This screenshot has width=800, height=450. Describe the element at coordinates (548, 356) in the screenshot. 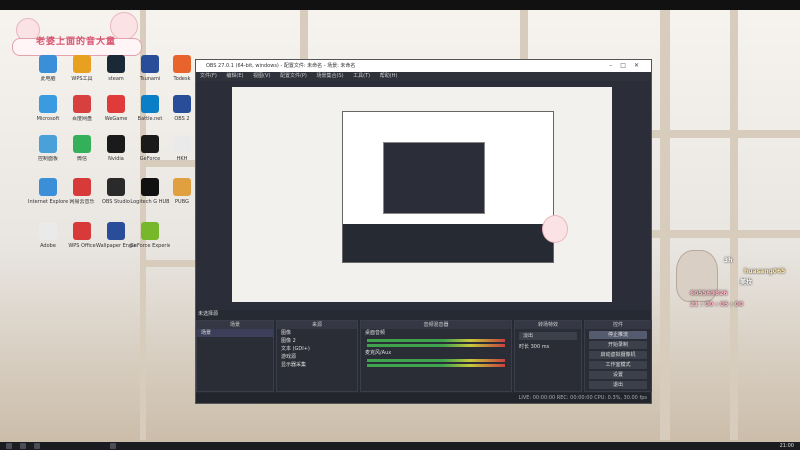

I see `transitions-dock: 转场特效 淡出 时长 300 ms` at that location.